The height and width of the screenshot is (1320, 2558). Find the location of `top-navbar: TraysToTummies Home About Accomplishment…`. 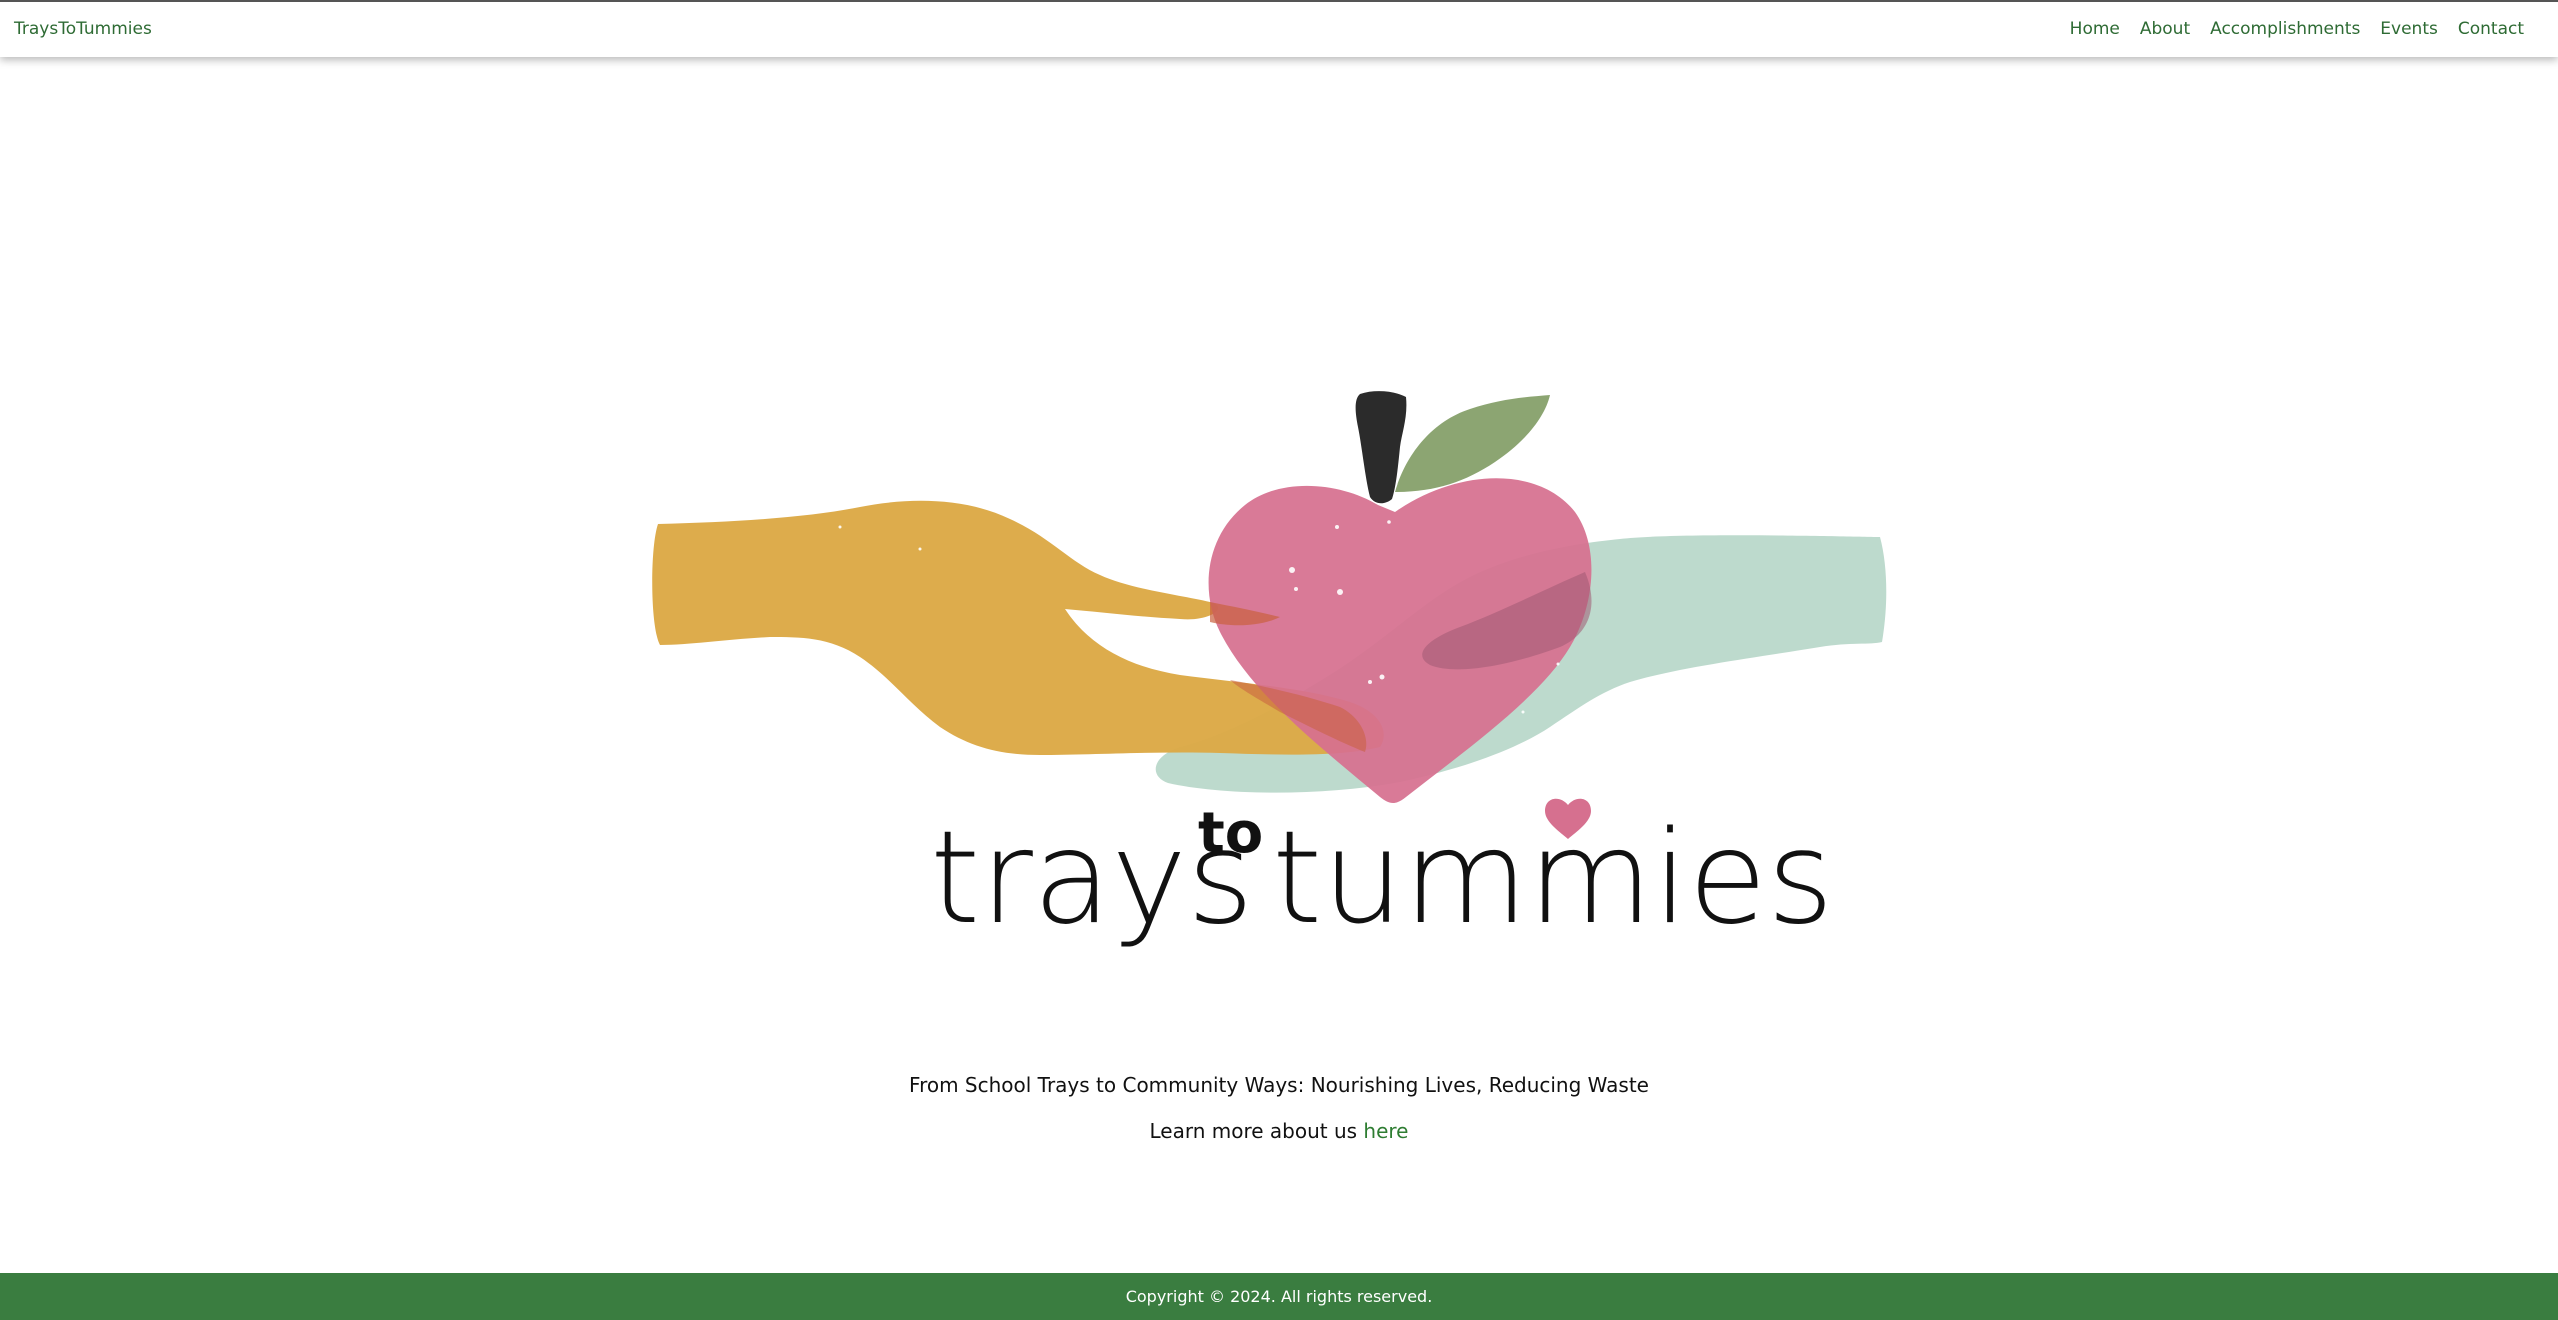

top-navbar: TraysToTummies Home About Accomplishment… is located at coordinates (1279, 28).